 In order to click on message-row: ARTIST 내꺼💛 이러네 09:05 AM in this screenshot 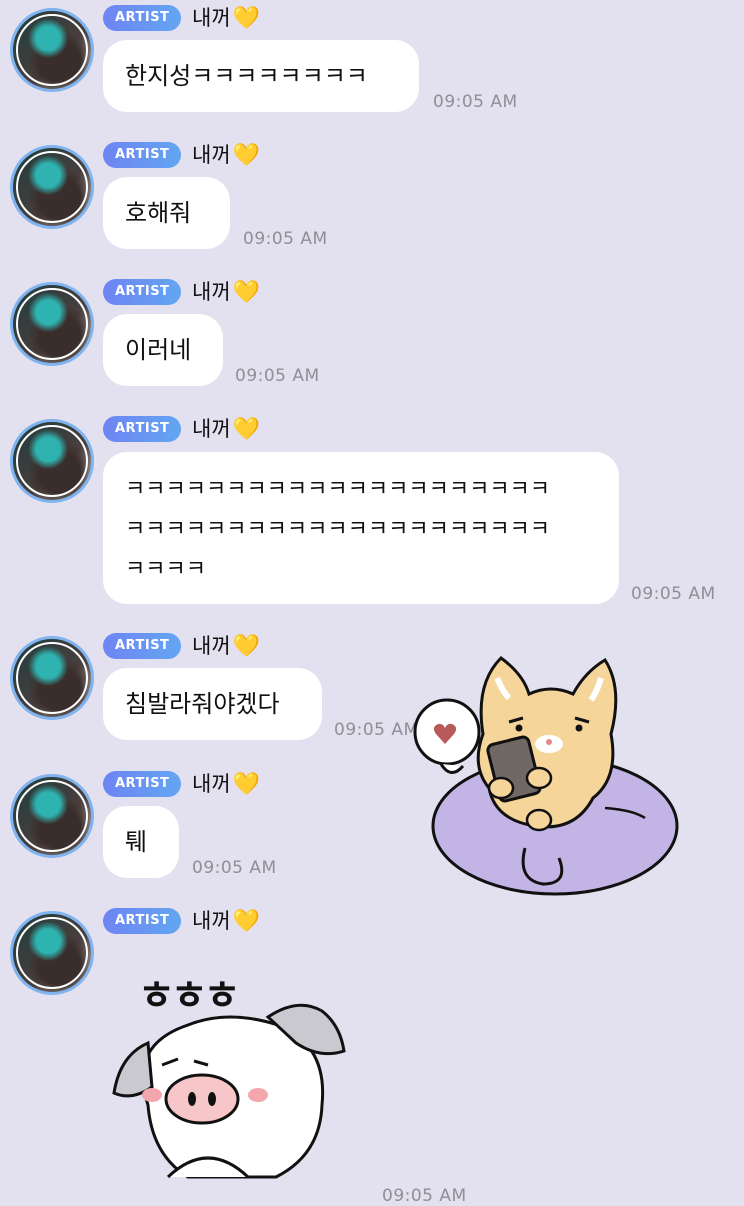, I will do `click(372, 339)`.